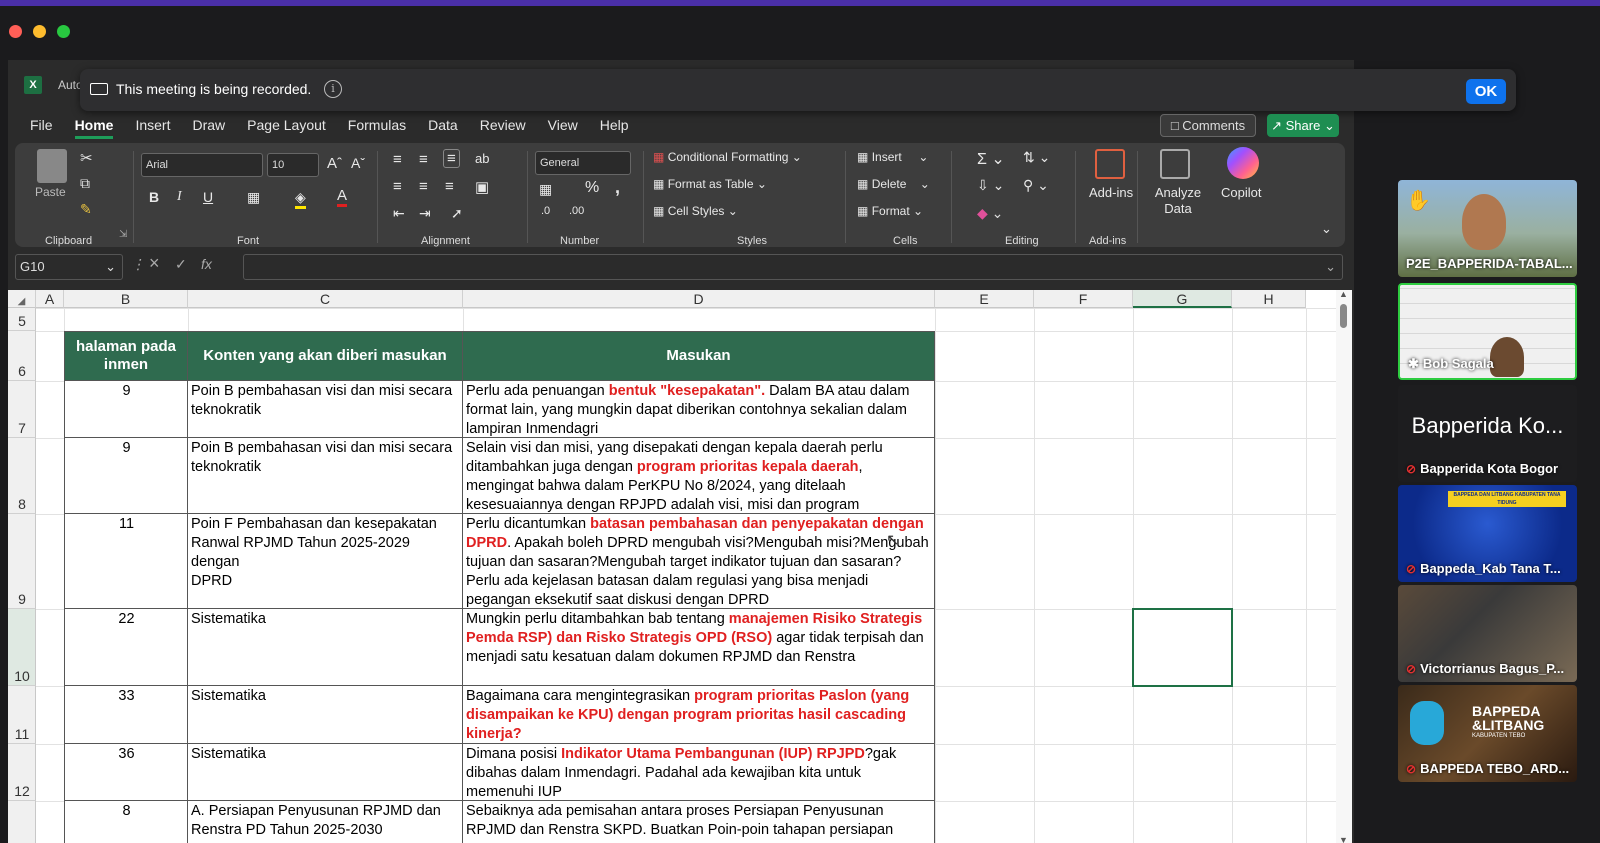 The image size is (1600, 843). Describe the element at coordinates (126, 715) in the screenshot. I see `cell-halaman: 33` at that location.